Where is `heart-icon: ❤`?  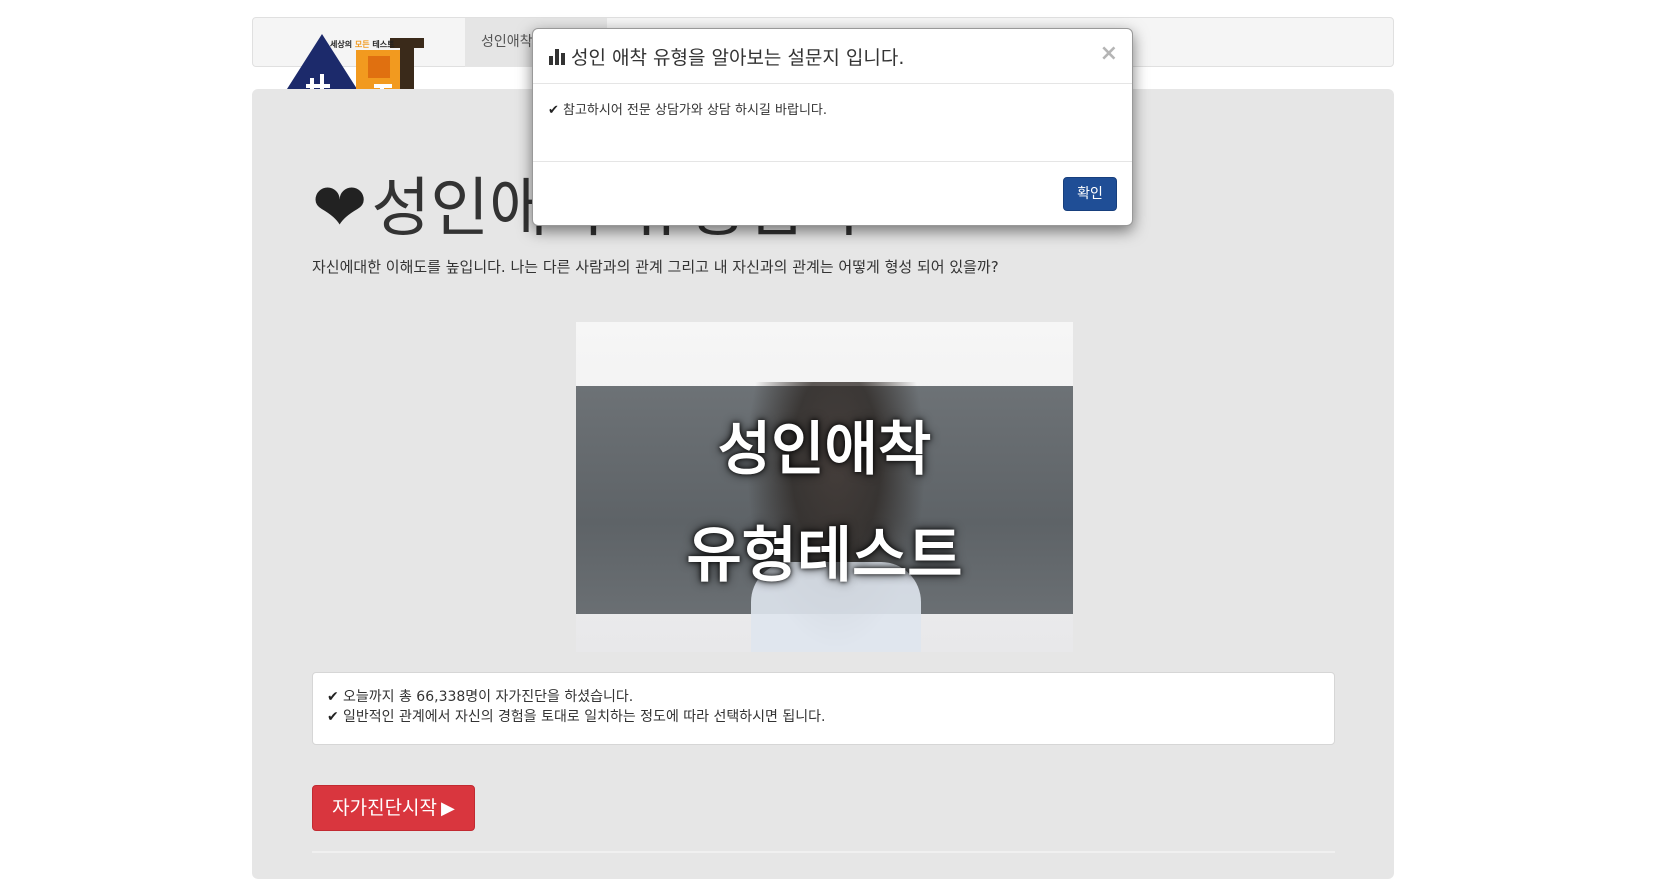
heart-icon: ❤ is located at coordinates (340, 207).